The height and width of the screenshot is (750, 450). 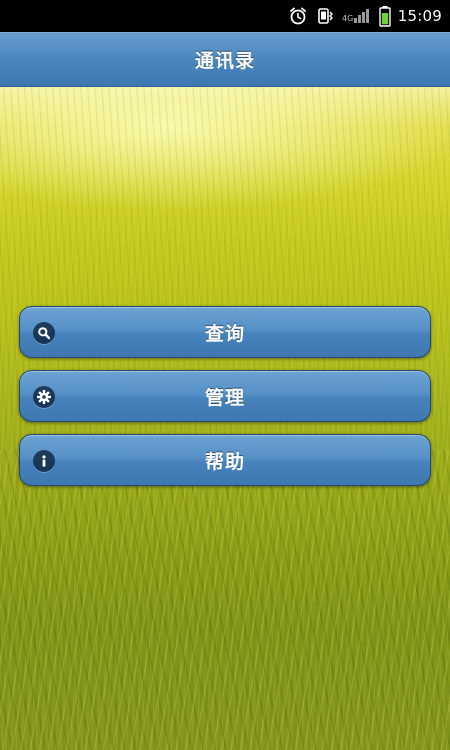 I want to click on manage-button: 管理, so click(x=225, y=396).